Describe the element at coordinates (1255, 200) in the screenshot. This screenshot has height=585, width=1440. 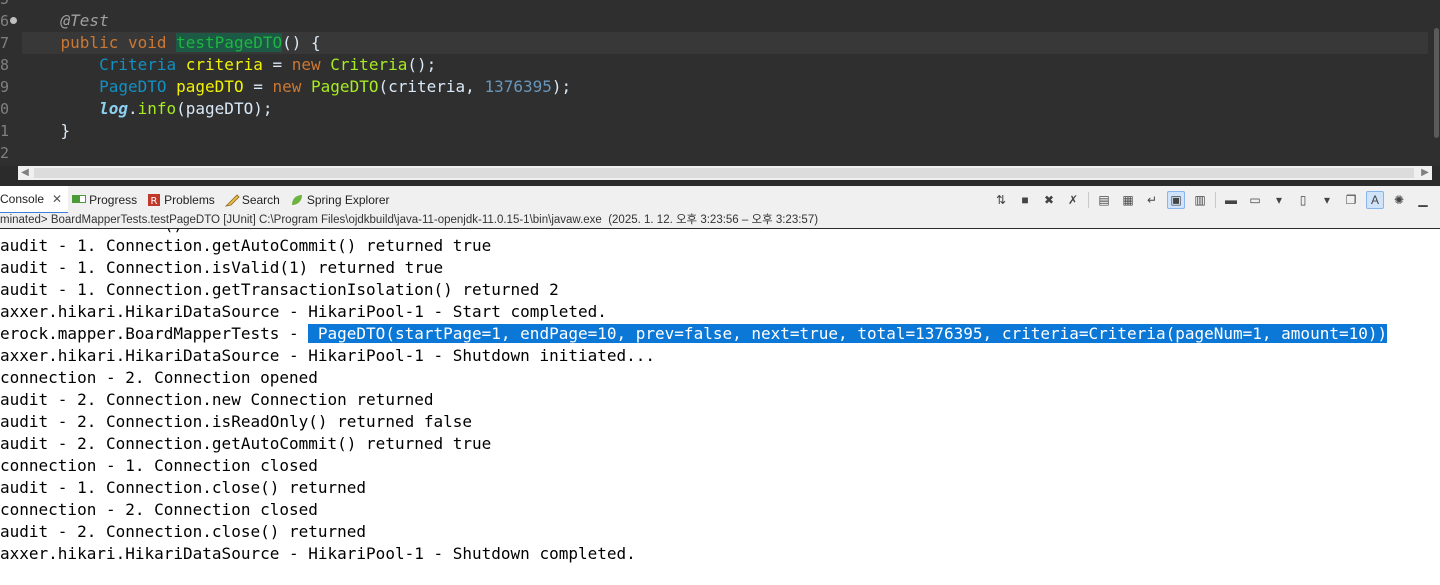
I see `display-console-icon: ▭` at that location.